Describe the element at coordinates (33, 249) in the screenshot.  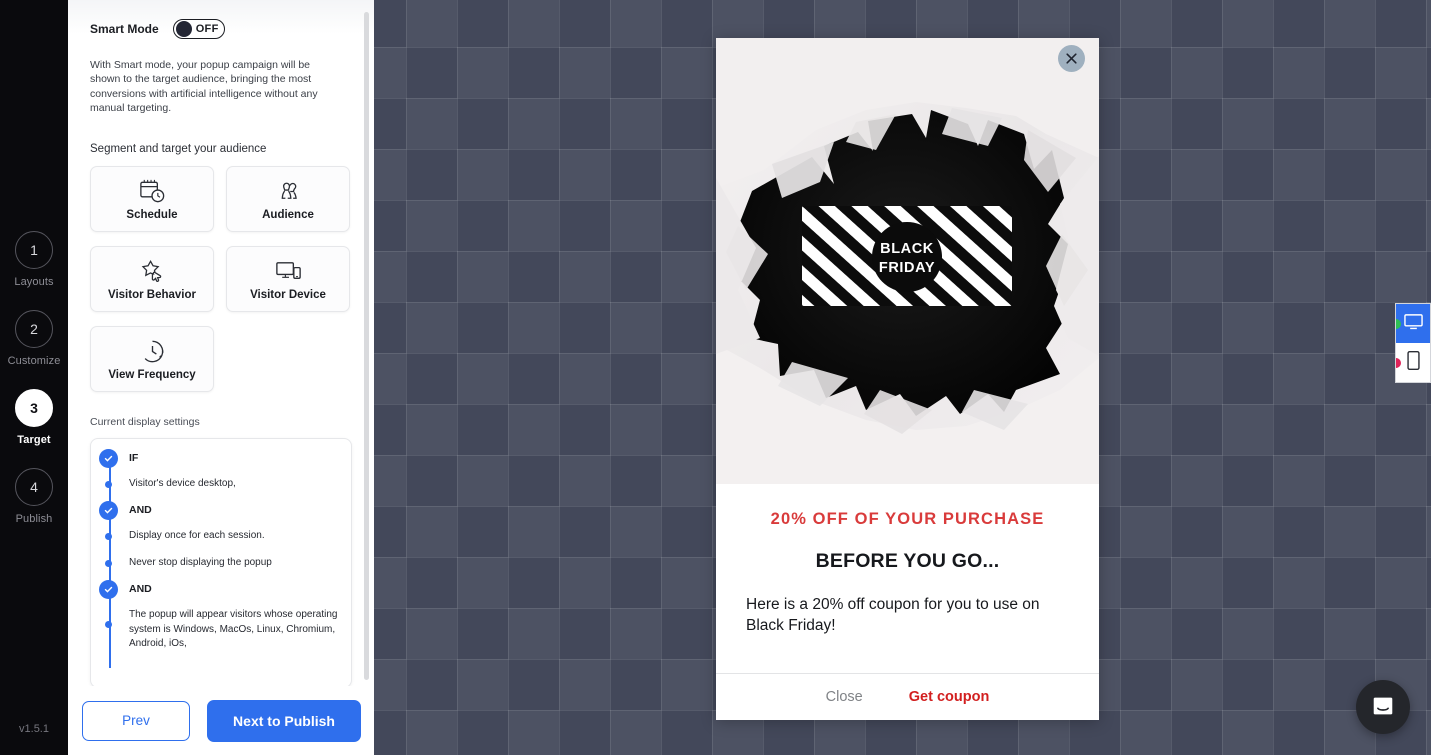
I see `step-number: 1` at that location.